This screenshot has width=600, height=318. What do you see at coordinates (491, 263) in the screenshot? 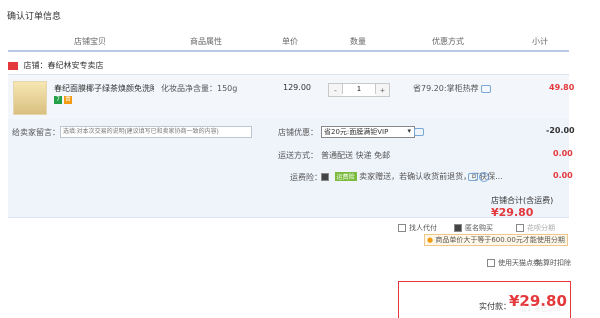
I see `points-checkbox` at bounding box center [491, 263].